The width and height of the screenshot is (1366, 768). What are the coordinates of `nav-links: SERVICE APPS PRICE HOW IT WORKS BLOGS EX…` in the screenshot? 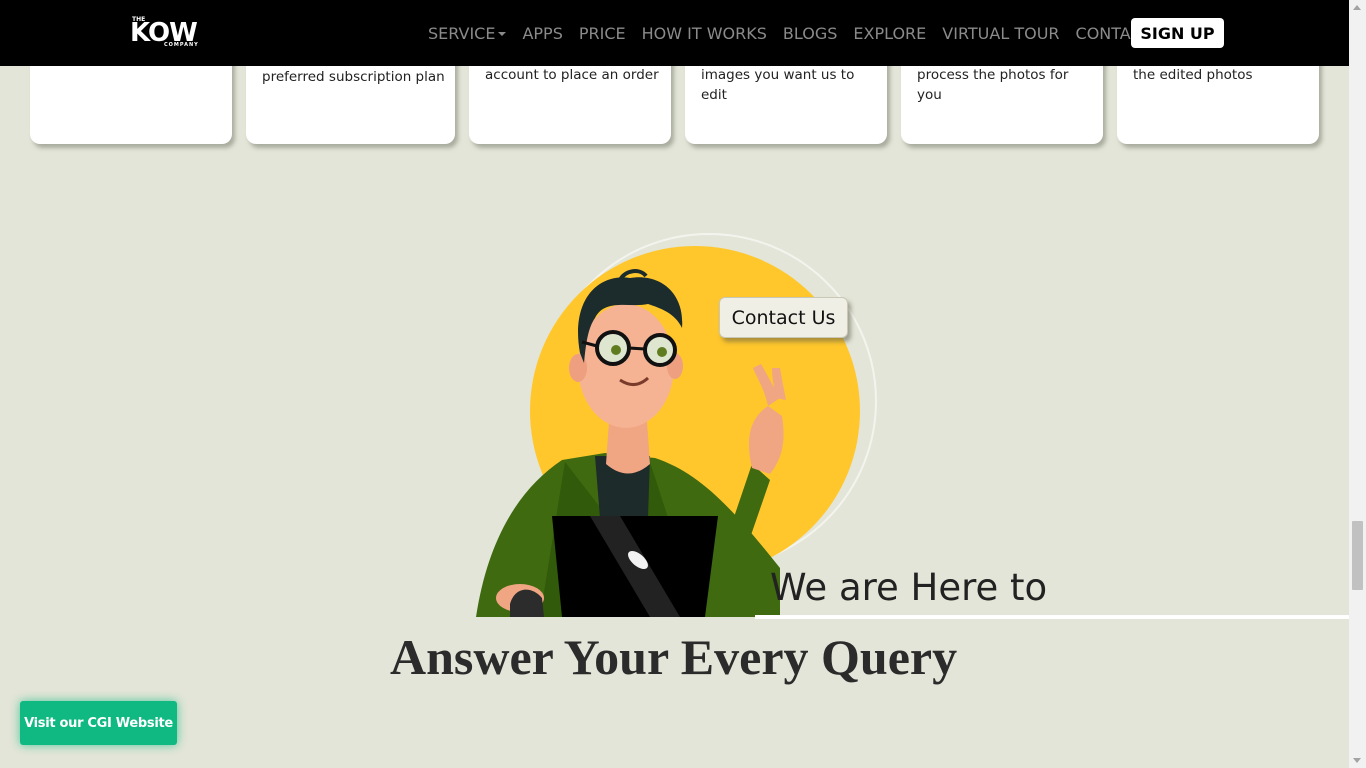 It's located at (797, 33).